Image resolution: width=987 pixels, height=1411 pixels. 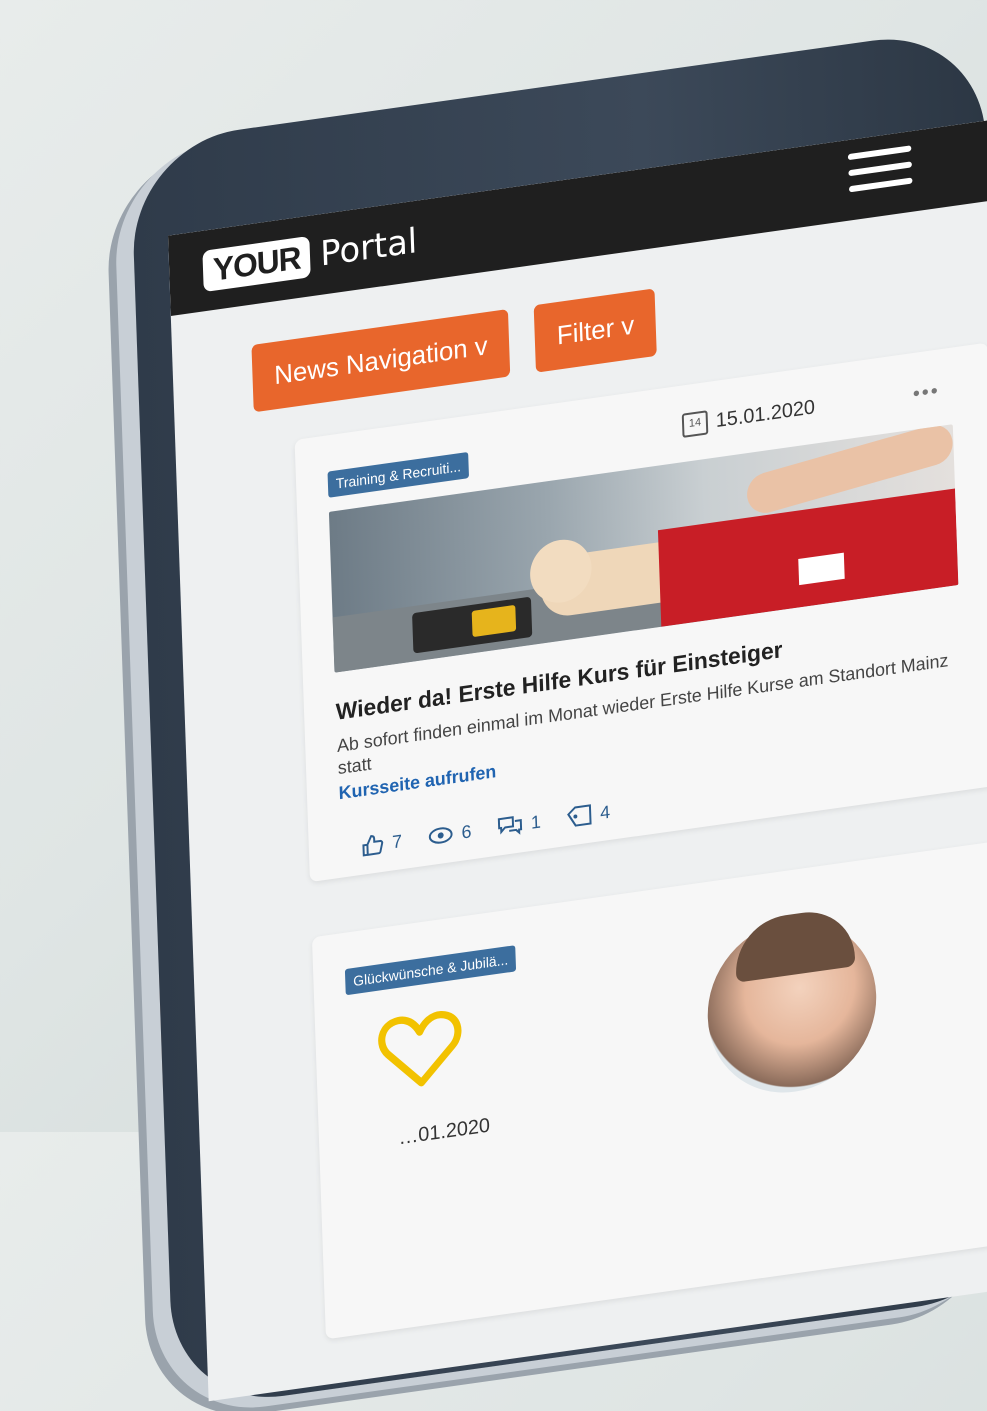 What do you see at coordinates (585, 331) in the screenshot?
I see `filter-label: Filter` at bounding box center [585, 331].